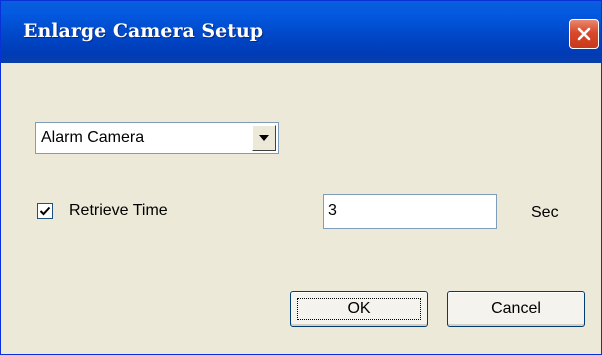 This screenshot has height=355, width=602. I want to click on checkmark-icon, so click(45, 211).